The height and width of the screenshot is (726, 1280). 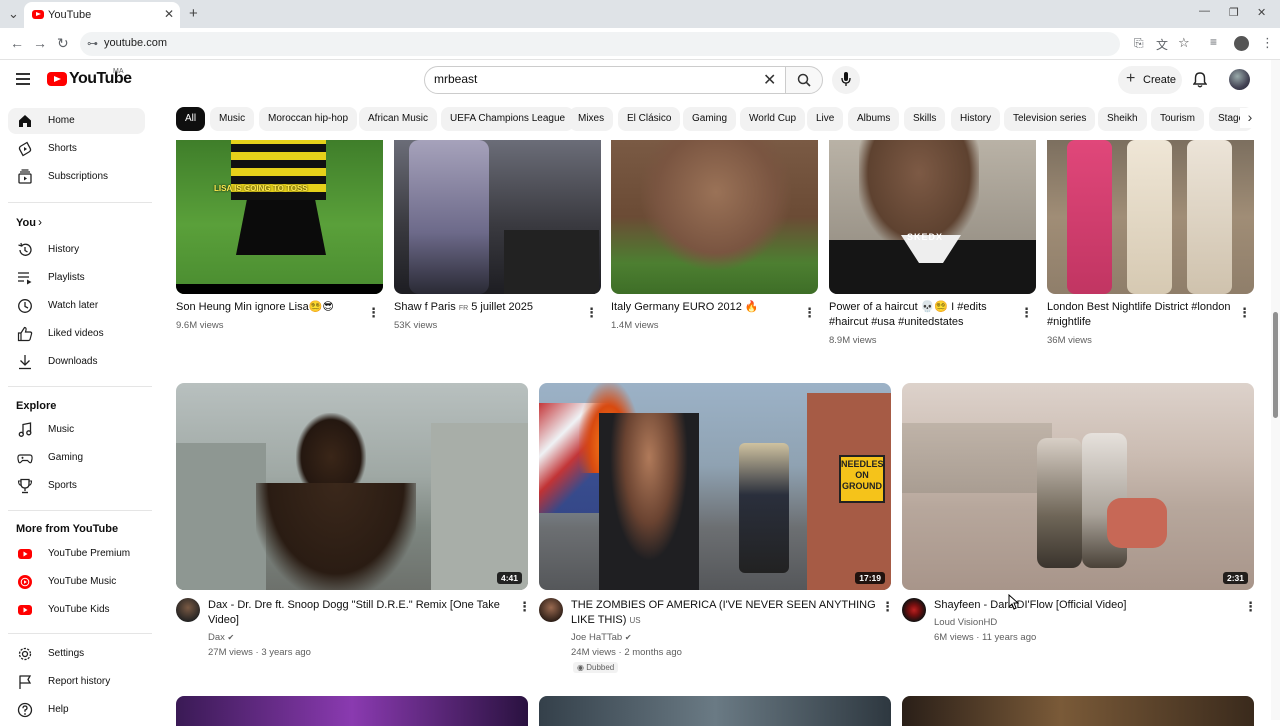 I want to click on chip-african-music: African Music, so click(x=398, y=119).